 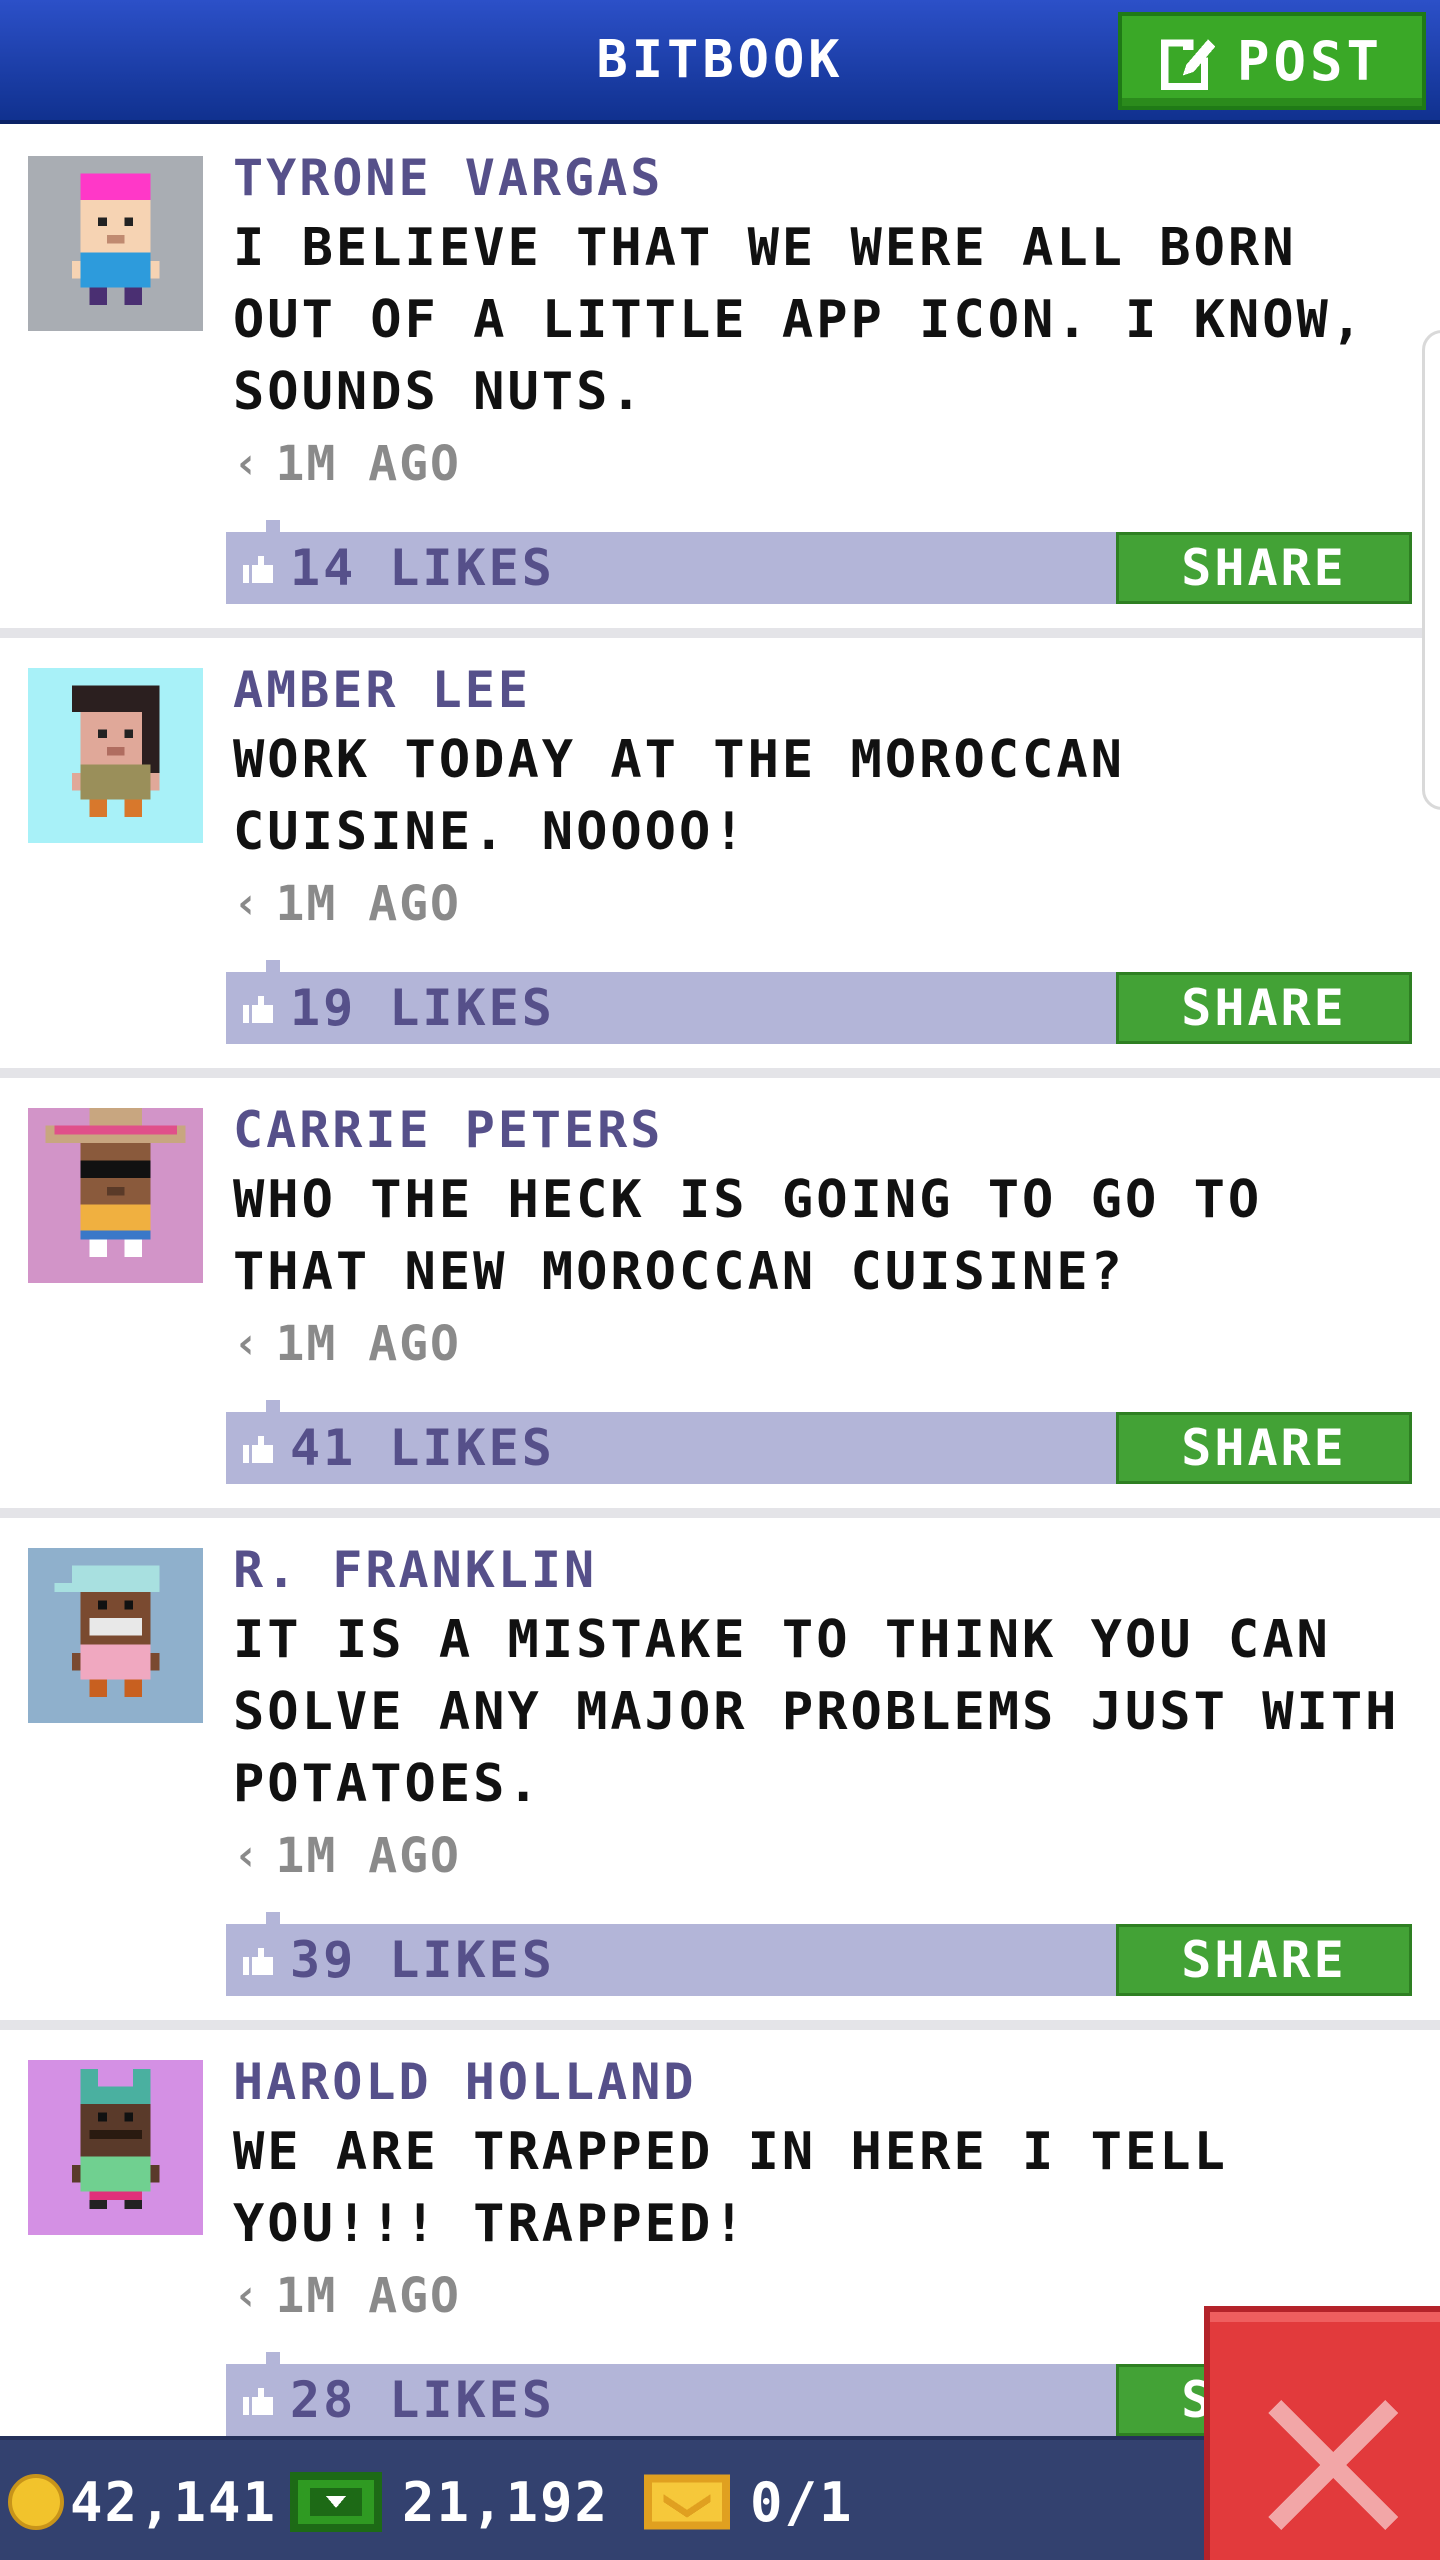 I want to click on bux-value: 21,192, so click(x=506, y=2502).